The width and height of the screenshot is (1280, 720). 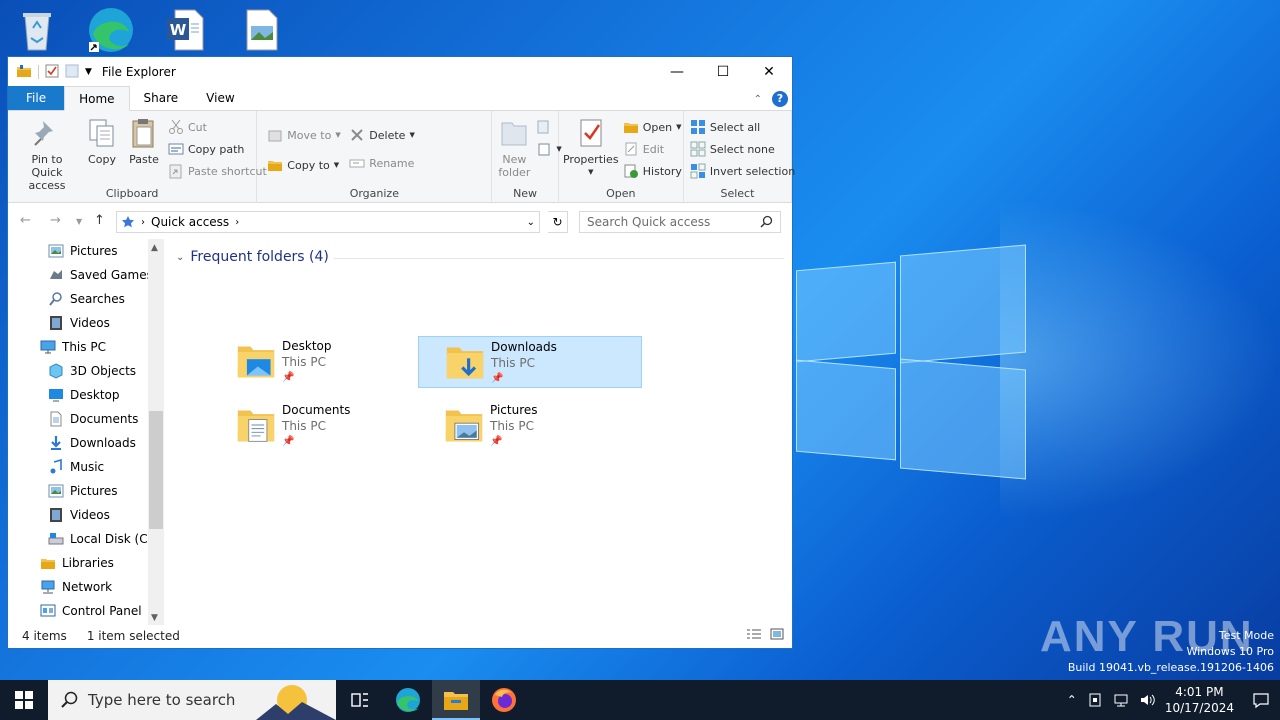 I want to click on tab-view: View, so click(x=220, y=98).